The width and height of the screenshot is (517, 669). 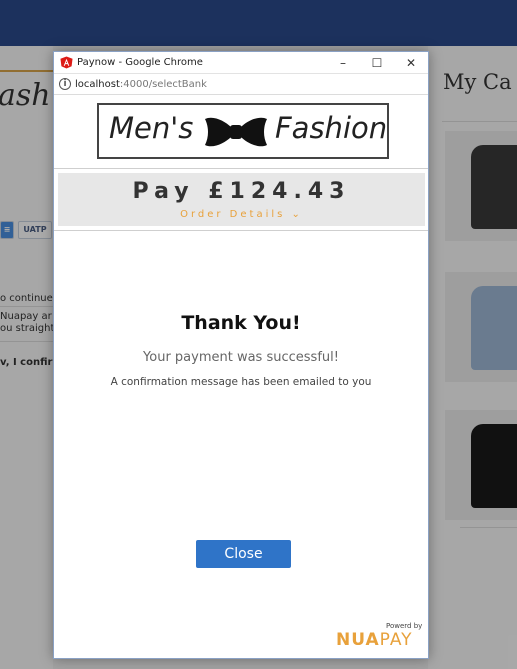 I want to click on bowtie-icon, so click(x=236, y=132).